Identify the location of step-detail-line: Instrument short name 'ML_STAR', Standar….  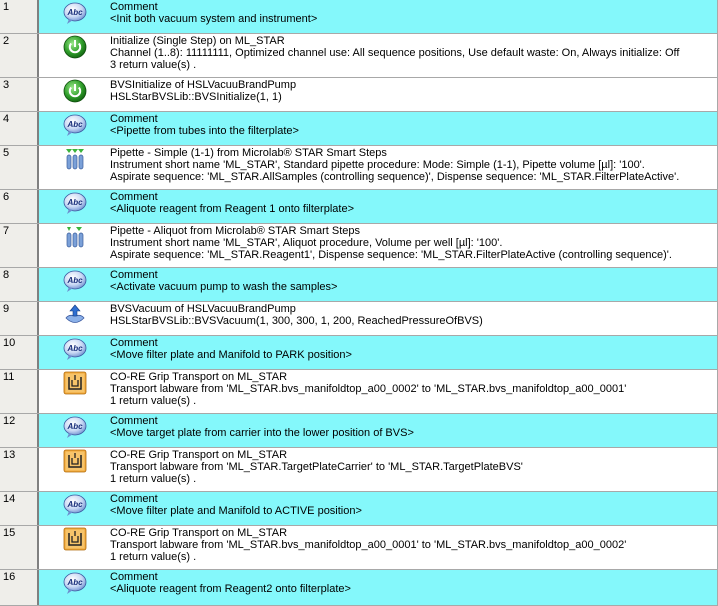
(377, 165).